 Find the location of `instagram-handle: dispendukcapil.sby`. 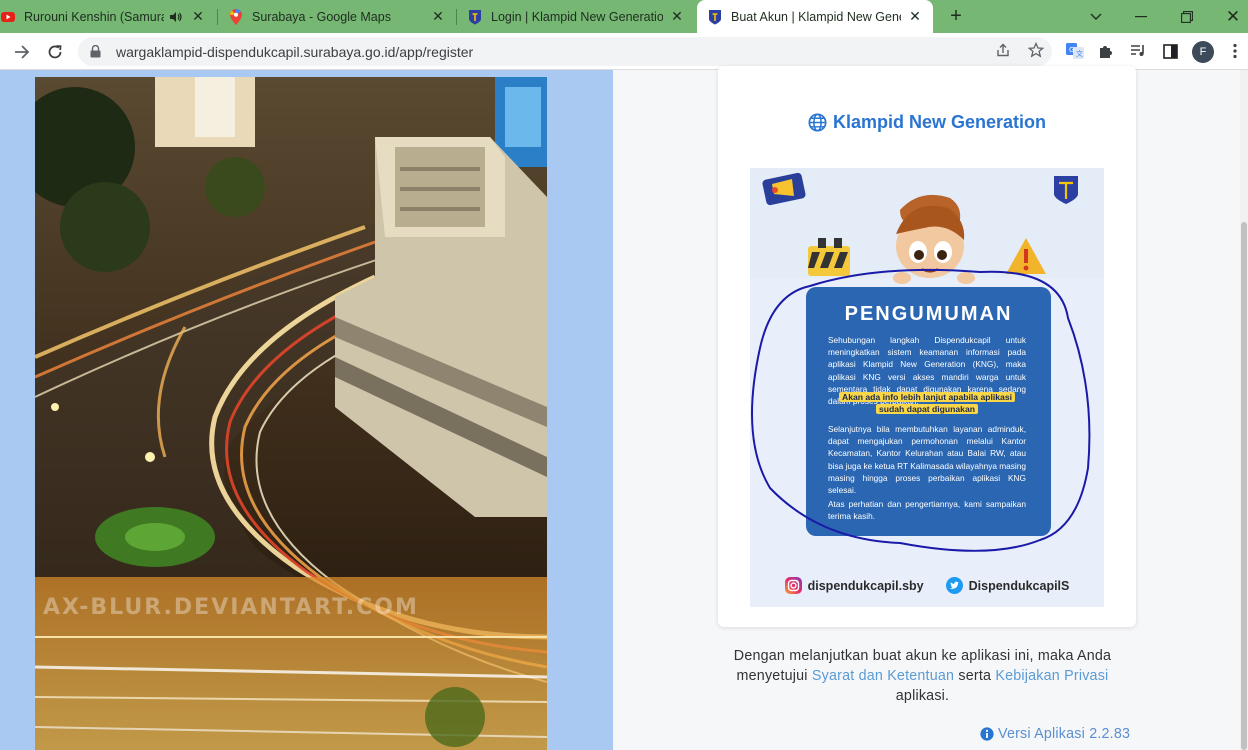

instagram-handle: dispendukcapil.sby is located at coordinates (854, 585).